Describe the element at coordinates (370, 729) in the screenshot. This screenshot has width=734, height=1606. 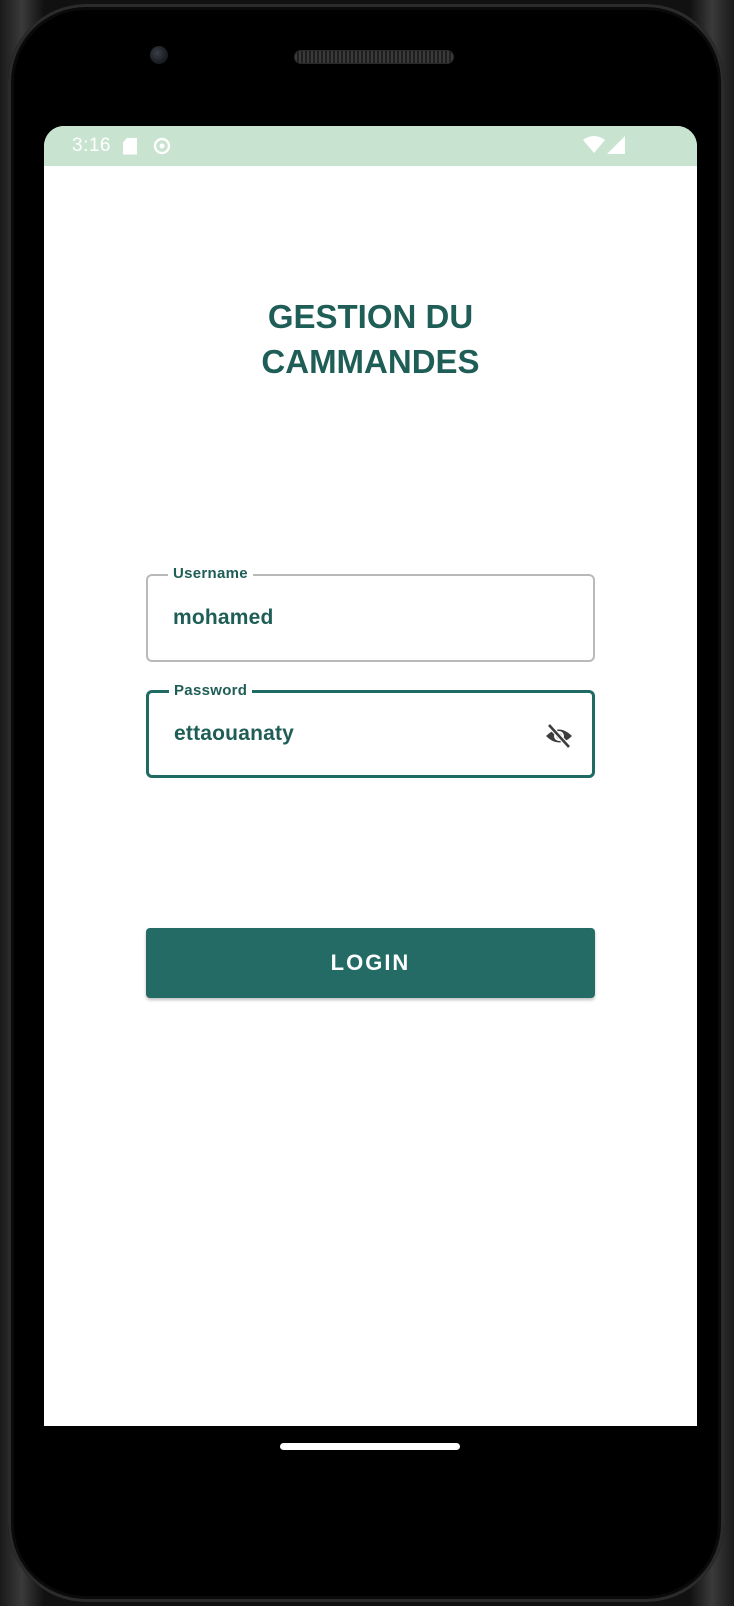
I see `password-field: Password ettaouanaty` at that location.